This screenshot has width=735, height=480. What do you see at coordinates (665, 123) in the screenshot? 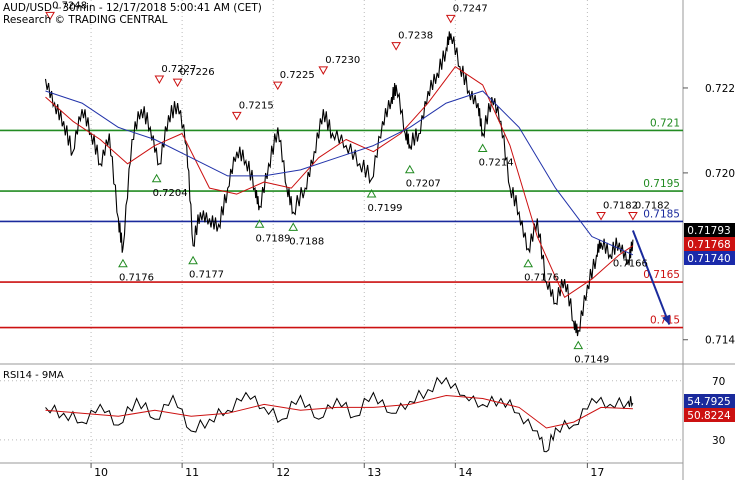
I see `level-label: 0.721` at bounding box center [665, 123].